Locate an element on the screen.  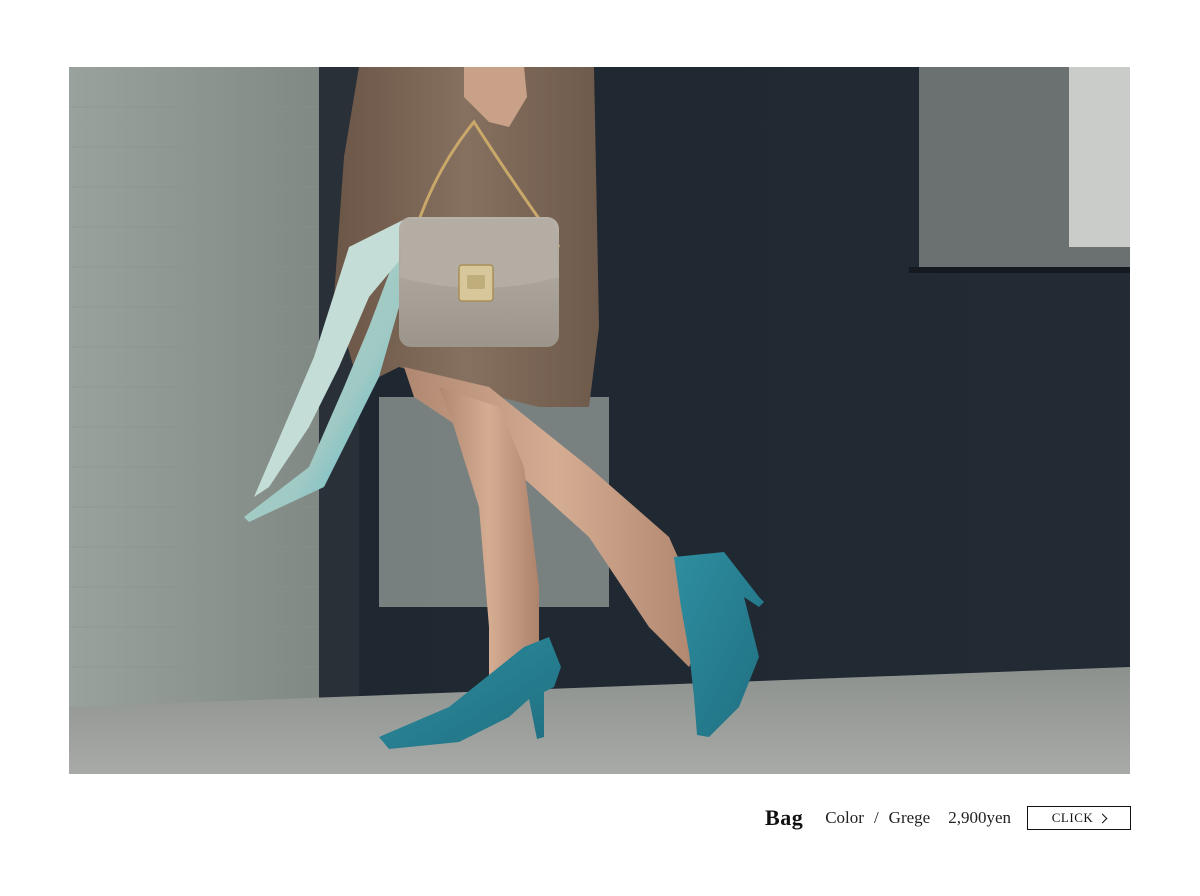
click-button-label: CLICK is located at coordinates (1072, 817).